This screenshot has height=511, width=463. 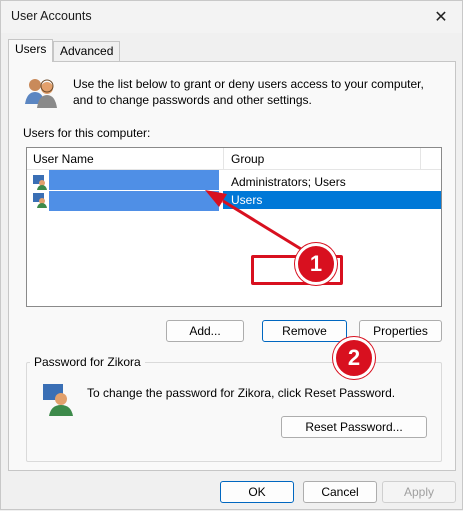 What do you see at coordinates (63, 159) in the screenshot?
I see `column-user-name: User Name` at bounding box center [63, 159].